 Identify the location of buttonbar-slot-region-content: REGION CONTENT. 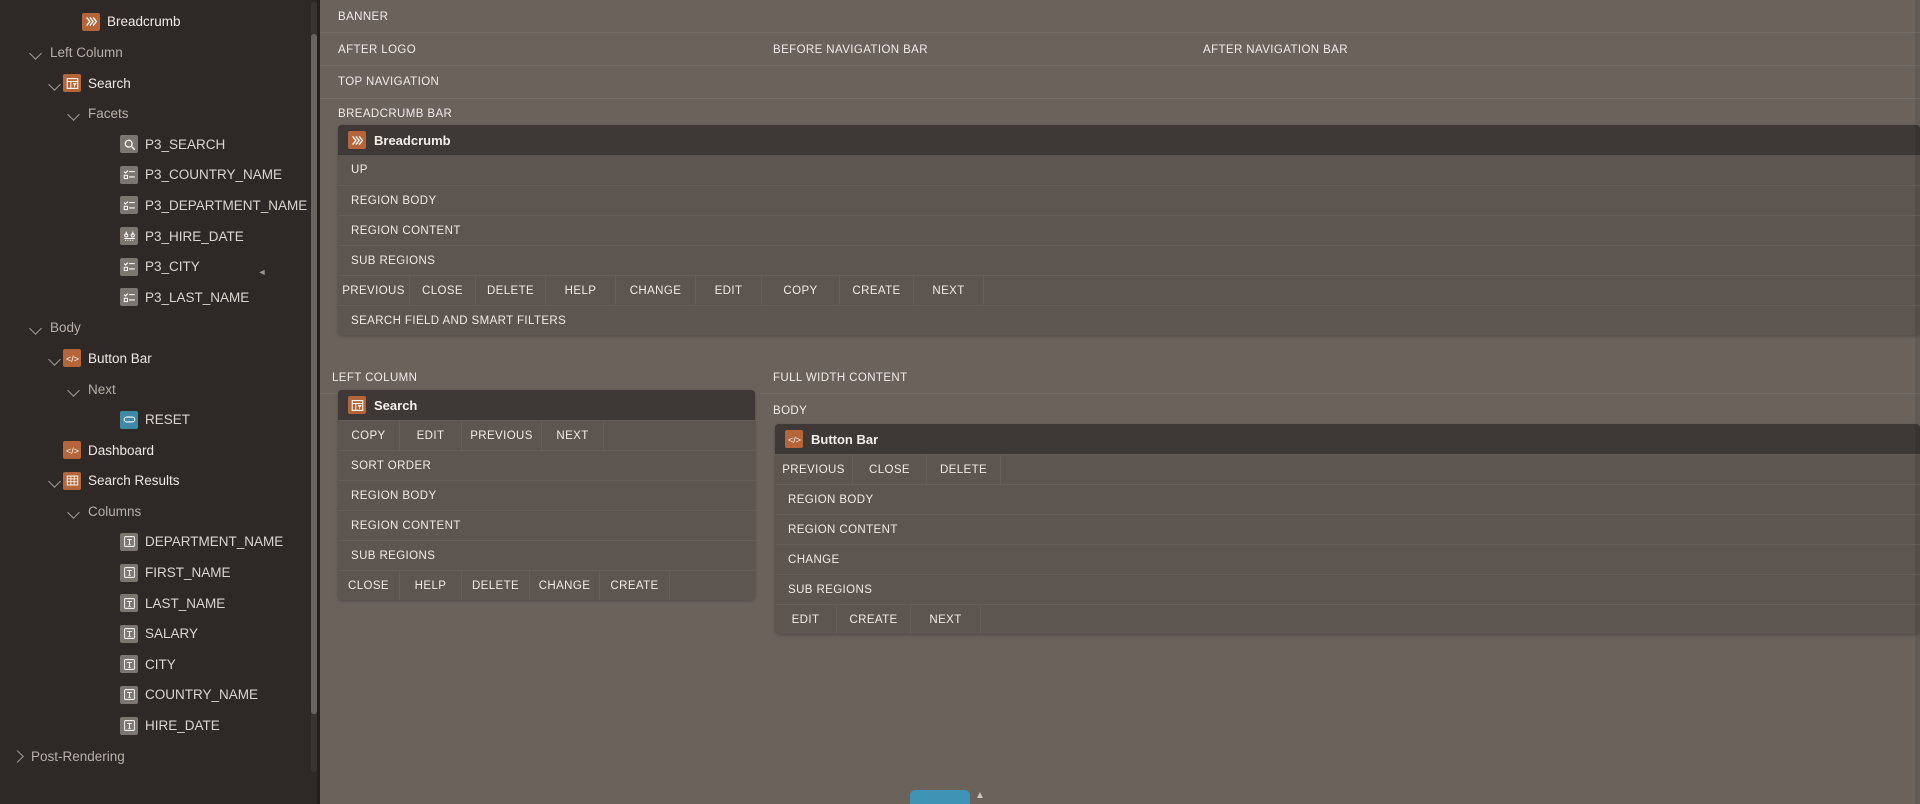
(1347, 529).